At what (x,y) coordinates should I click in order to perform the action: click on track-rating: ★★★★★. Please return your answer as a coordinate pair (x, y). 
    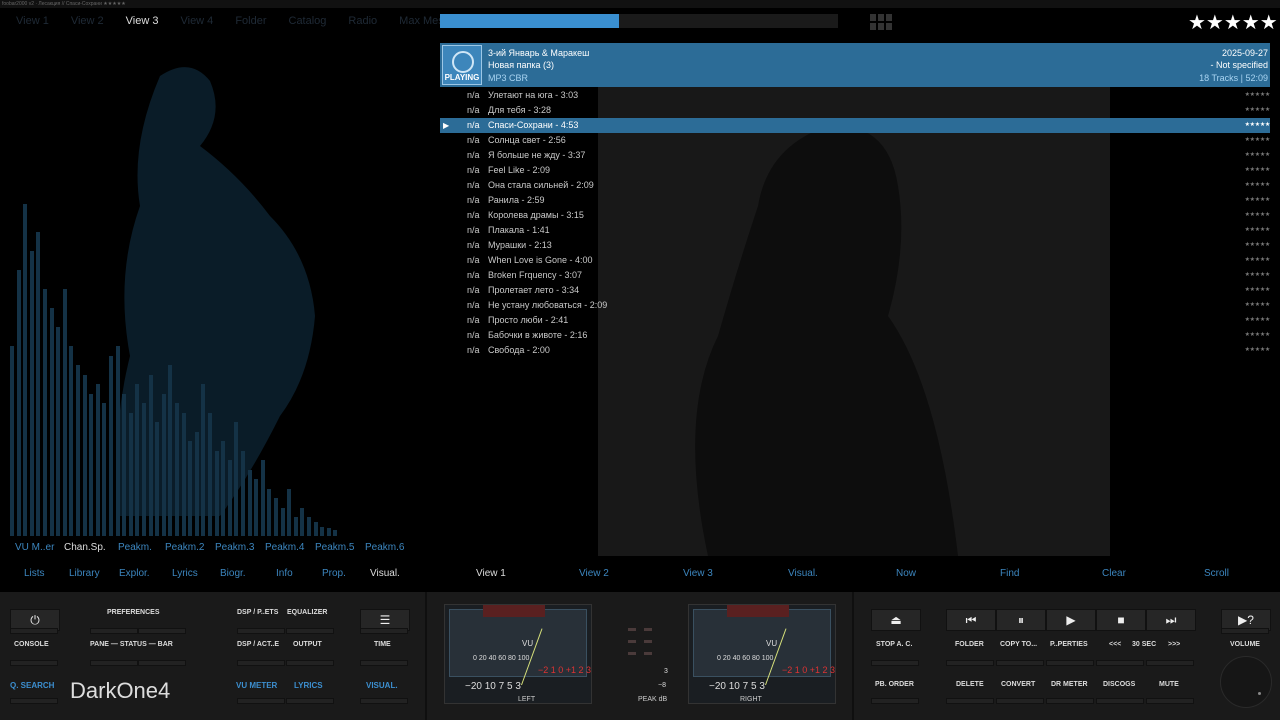
    Looking at the image, I should click on (1257, 230).